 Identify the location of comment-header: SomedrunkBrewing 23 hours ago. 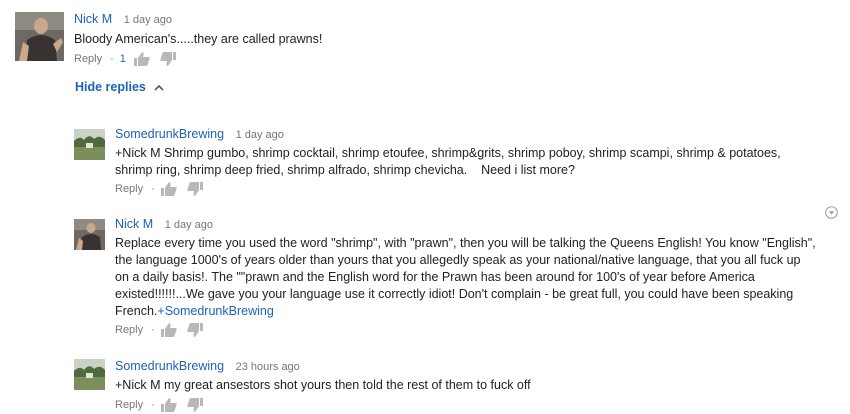
(207, 366).